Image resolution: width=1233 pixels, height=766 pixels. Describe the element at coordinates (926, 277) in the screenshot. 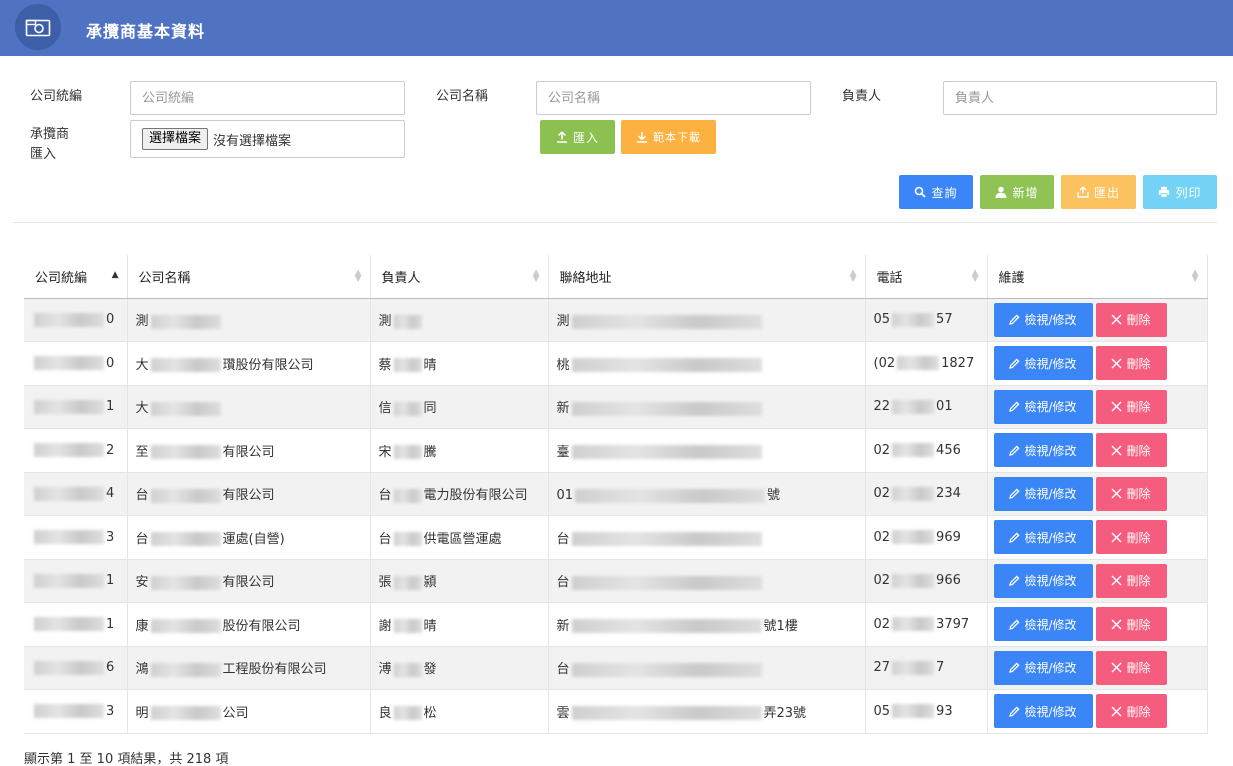

I see `column-header-phone: 電話 ▲ ▼` at that location.